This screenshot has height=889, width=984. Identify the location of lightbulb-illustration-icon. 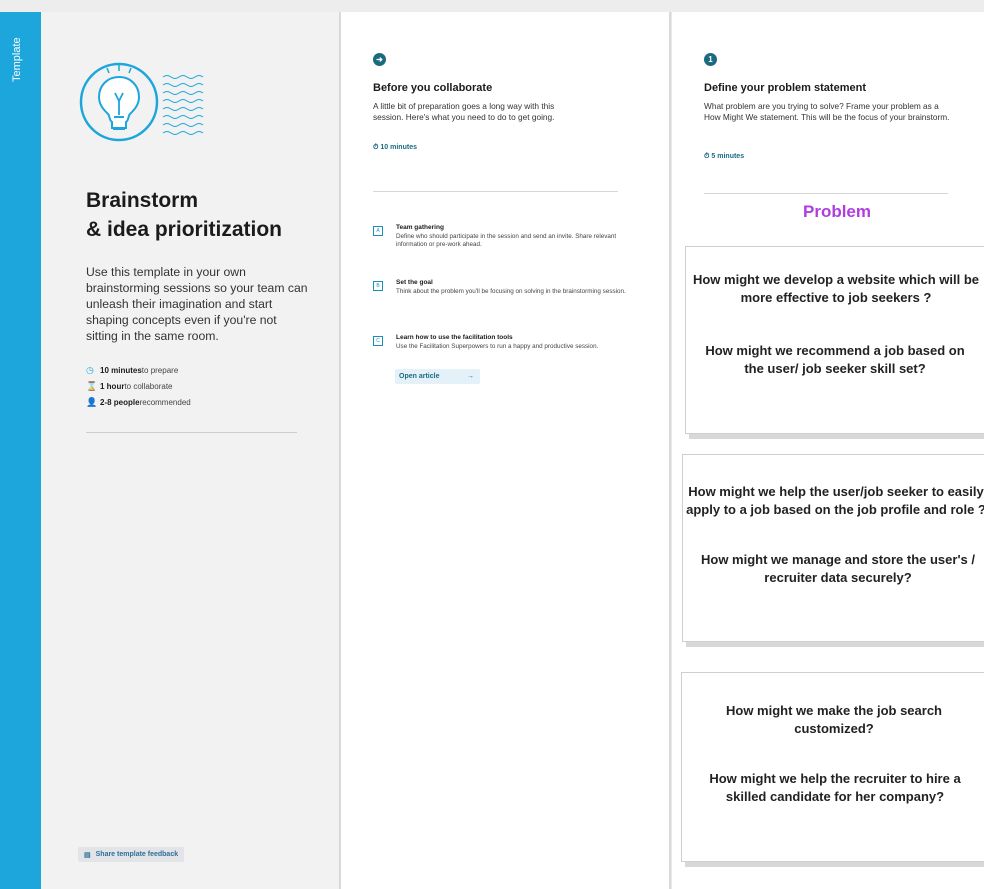
(141, 102).